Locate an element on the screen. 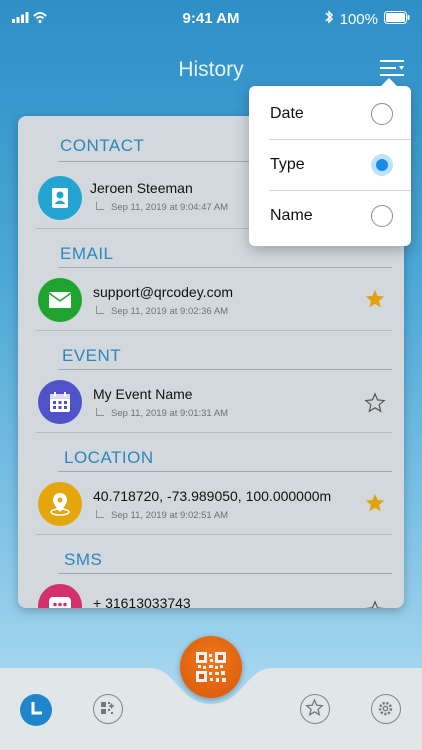 This screenshot has height=750, width=422. item-timestamp: Sep 11, 2019 at 9:02:36 AM is located at coordinates (162, 311).